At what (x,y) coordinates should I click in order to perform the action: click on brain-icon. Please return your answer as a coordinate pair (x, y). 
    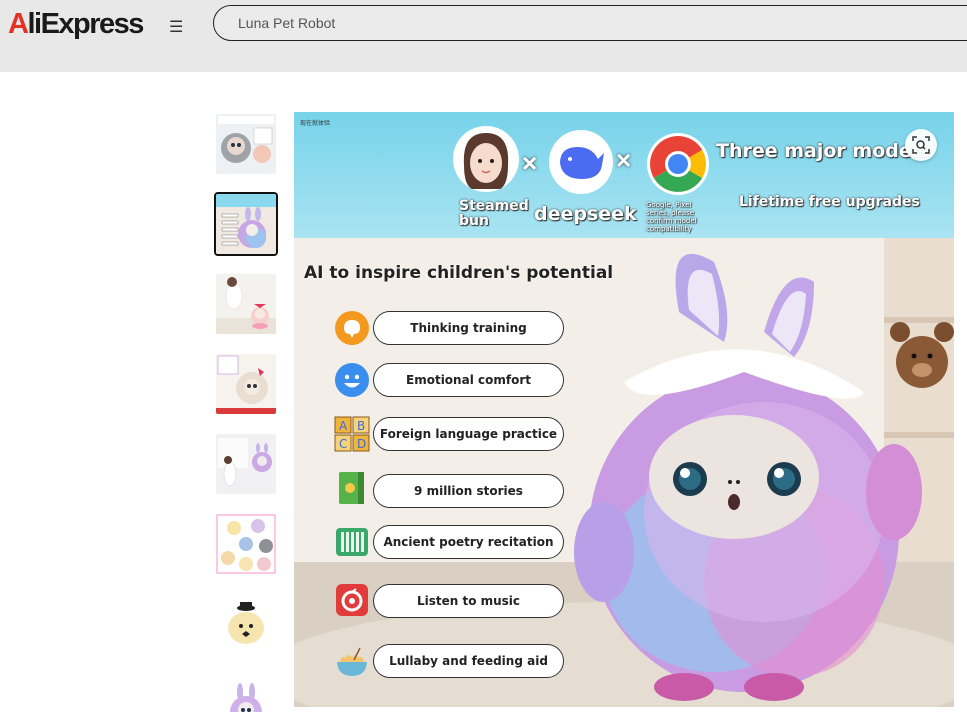
    Looking at the image, I should click on (352, 328).